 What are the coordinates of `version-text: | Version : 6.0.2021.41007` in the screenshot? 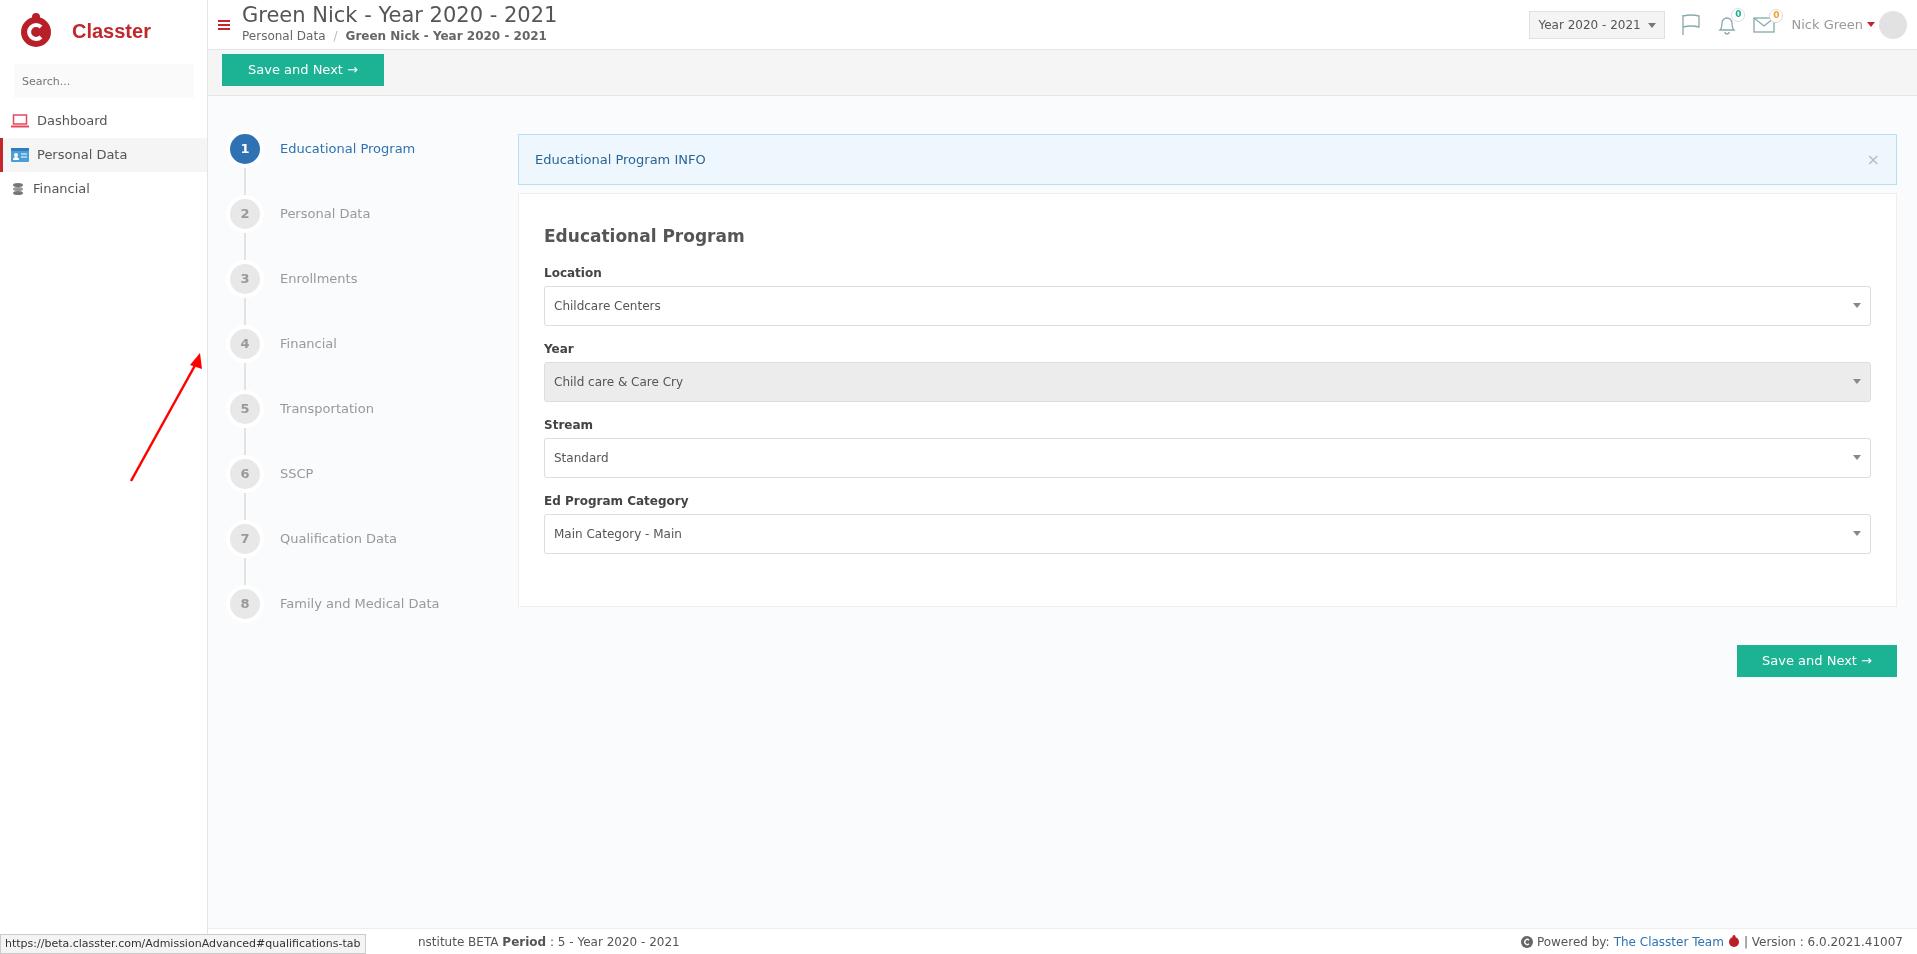 It's located at (1823, 942).